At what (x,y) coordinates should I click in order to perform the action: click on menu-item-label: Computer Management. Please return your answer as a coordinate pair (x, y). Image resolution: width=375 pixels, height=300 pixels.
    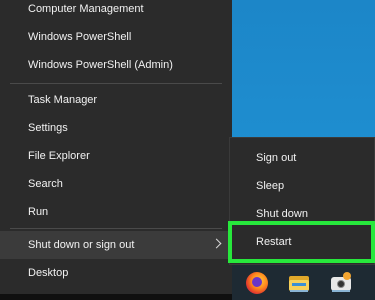
    Looking at the image, I should click on (86, 9).